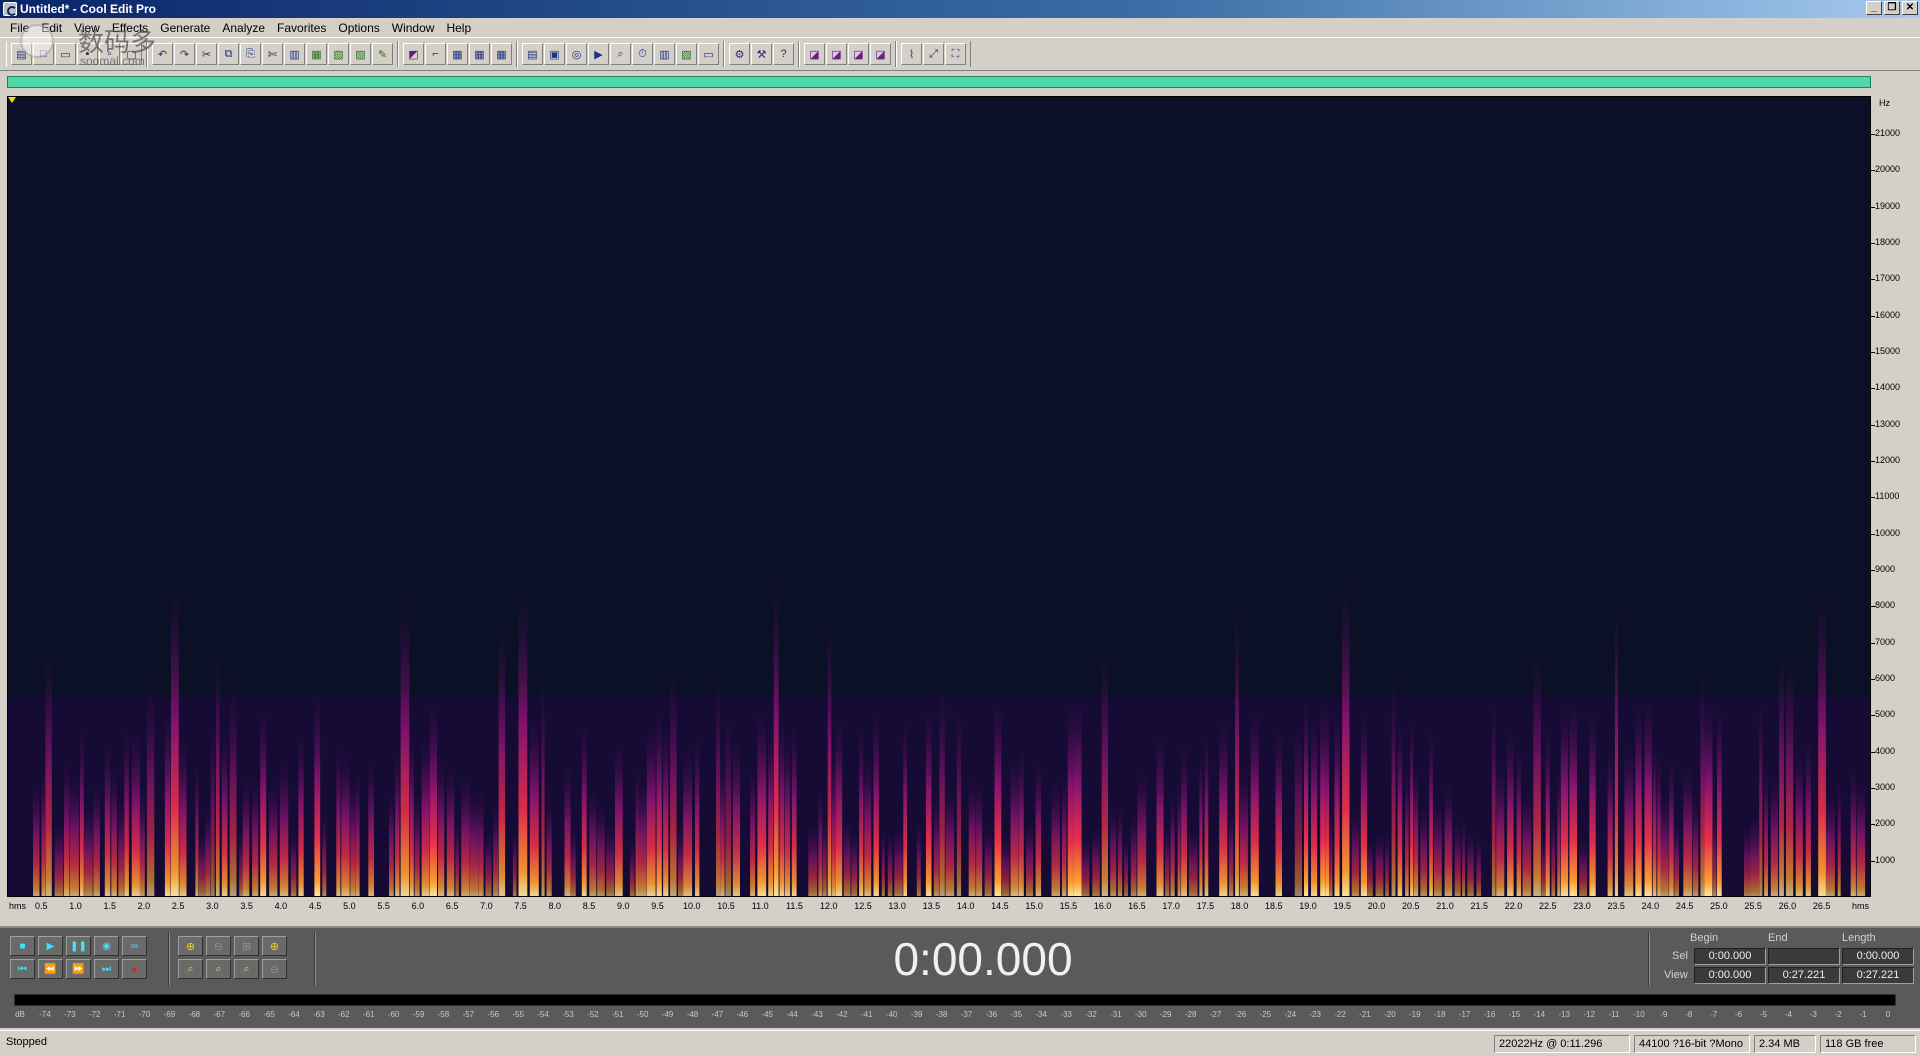 This screenshot has height=1056, width=1920. What do you see at coordinates (1547, 906) in the screenshot?
I see `time-tick-label: 22.5` at bounding box center [1547, 906].